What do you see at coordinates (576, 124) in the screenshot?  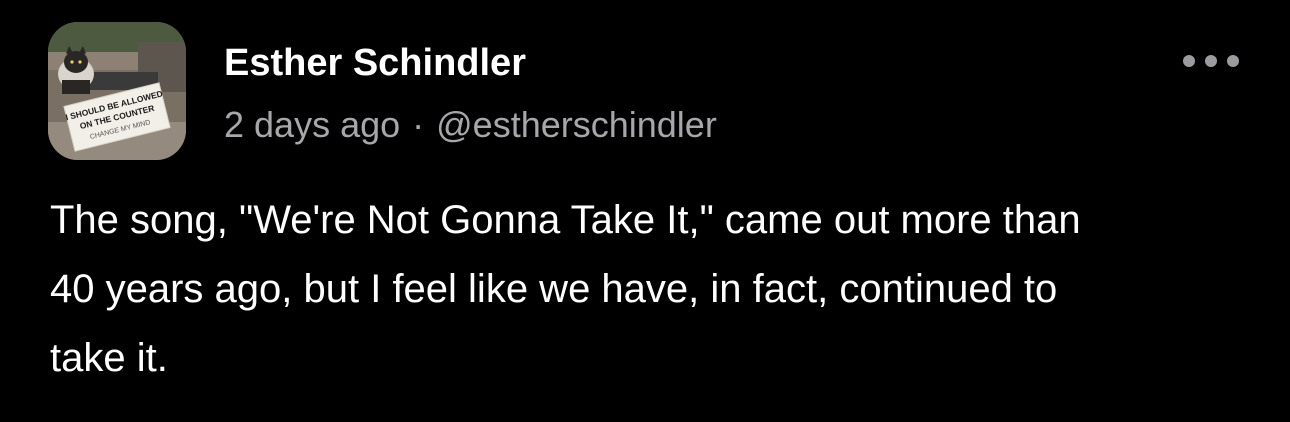 I see `author-handle: @estherschindler` at bounding box center [576, 124].